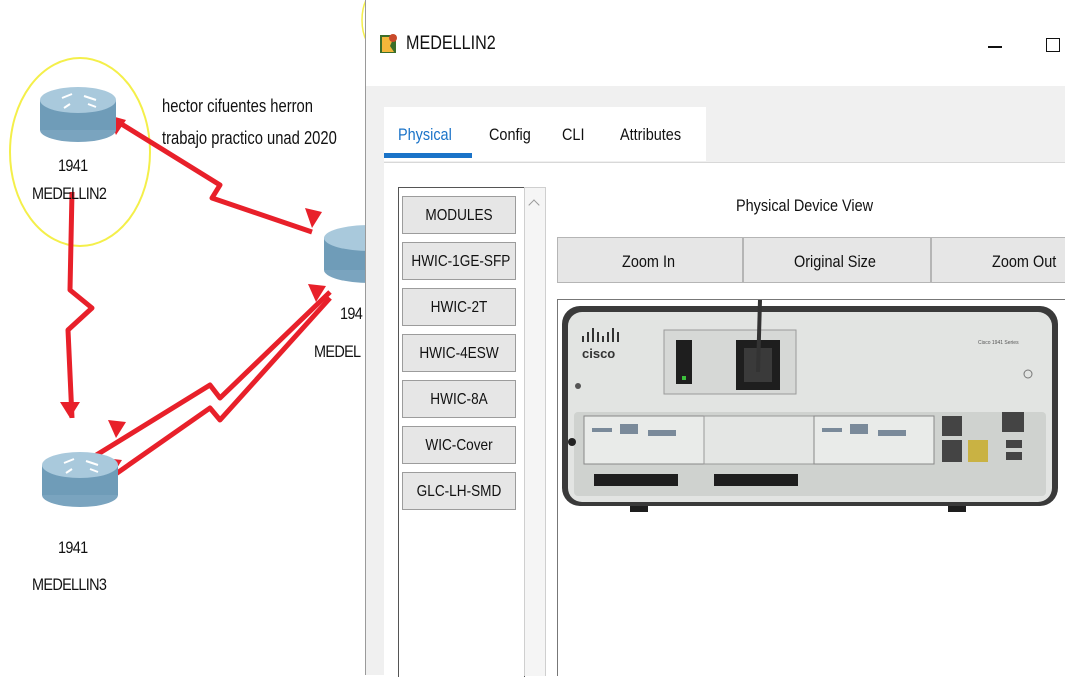 The height and width of the screenshot is (677, 1065). Describe the element at coordinates (715, 43) in the screenshot. I see `title-bar: MEDELLIN2` at that location.